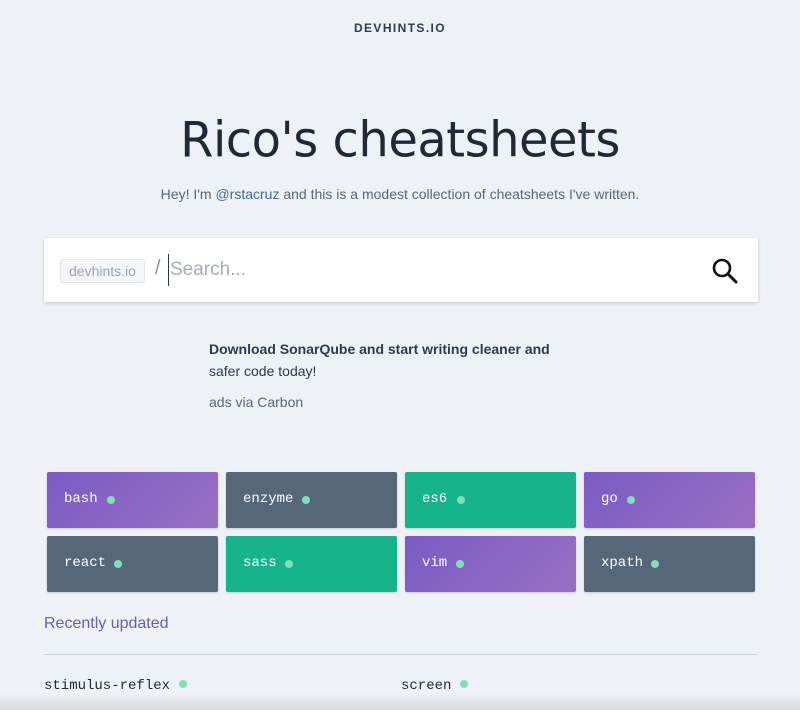 The height and width of the screenshot is (710, 800). What do you see at coordinates (268, 499) in the screenshot?
I see `tile-label: enzyme` at bounding box center [268, 499].